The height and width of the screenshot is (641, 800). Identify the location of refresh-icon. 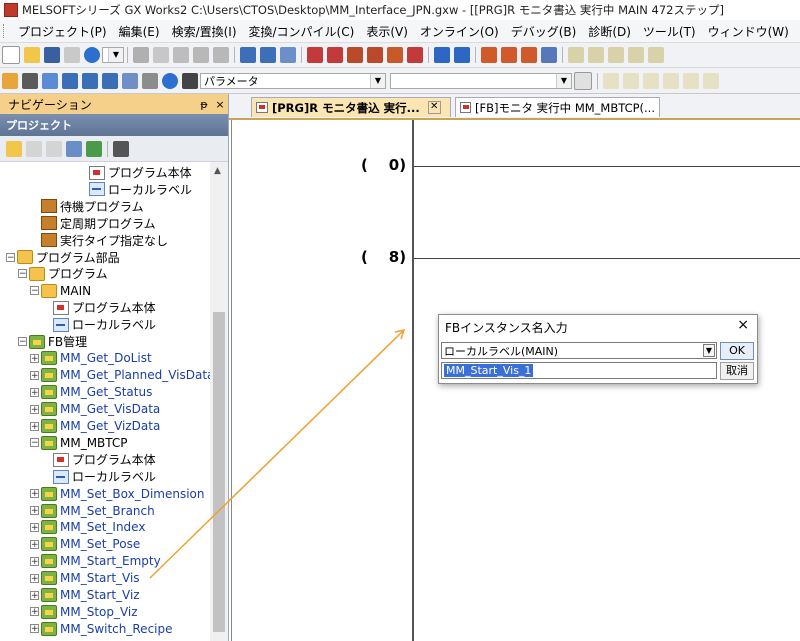
(94, 148).